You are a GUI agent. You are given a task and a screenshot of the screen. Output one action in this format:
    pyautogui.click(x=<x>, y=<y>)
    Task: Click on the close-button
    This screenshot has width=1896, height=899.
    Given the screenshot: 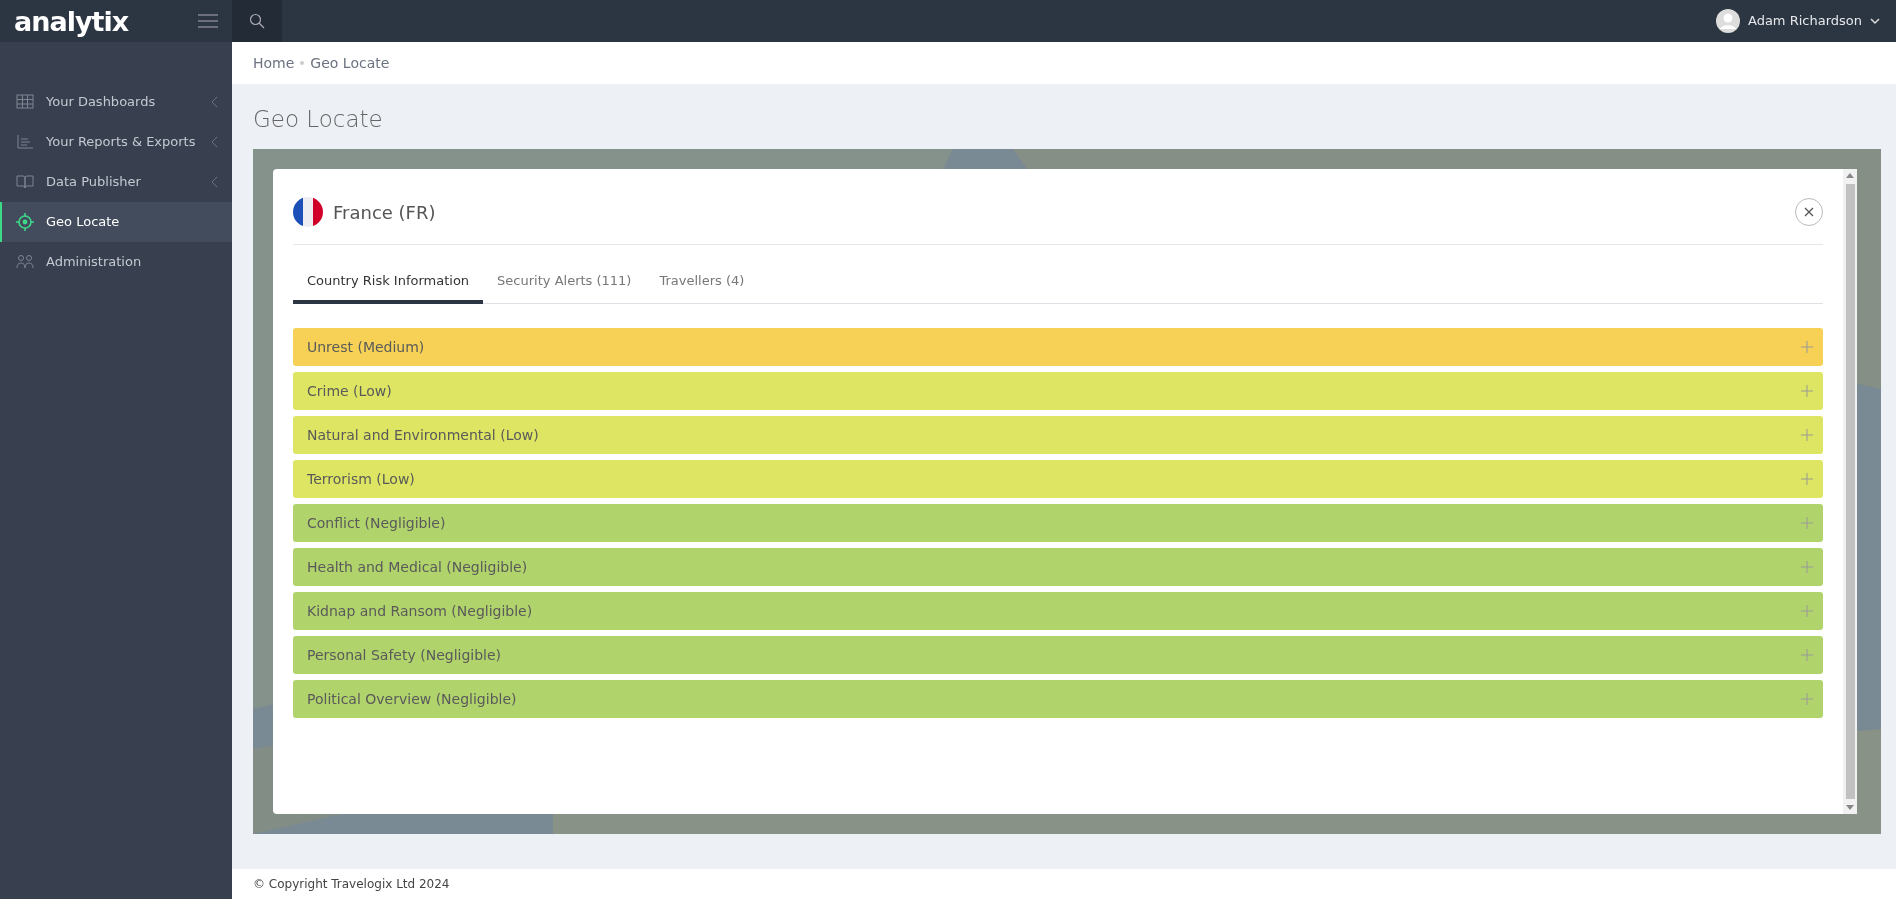 What is the action you would take?
    pyautogui.click(x=1809, y=212)
    